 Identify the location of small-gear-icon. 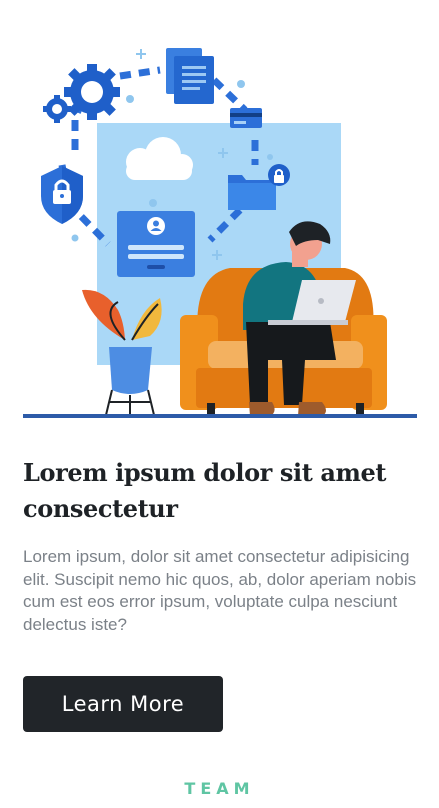
(57, 109).